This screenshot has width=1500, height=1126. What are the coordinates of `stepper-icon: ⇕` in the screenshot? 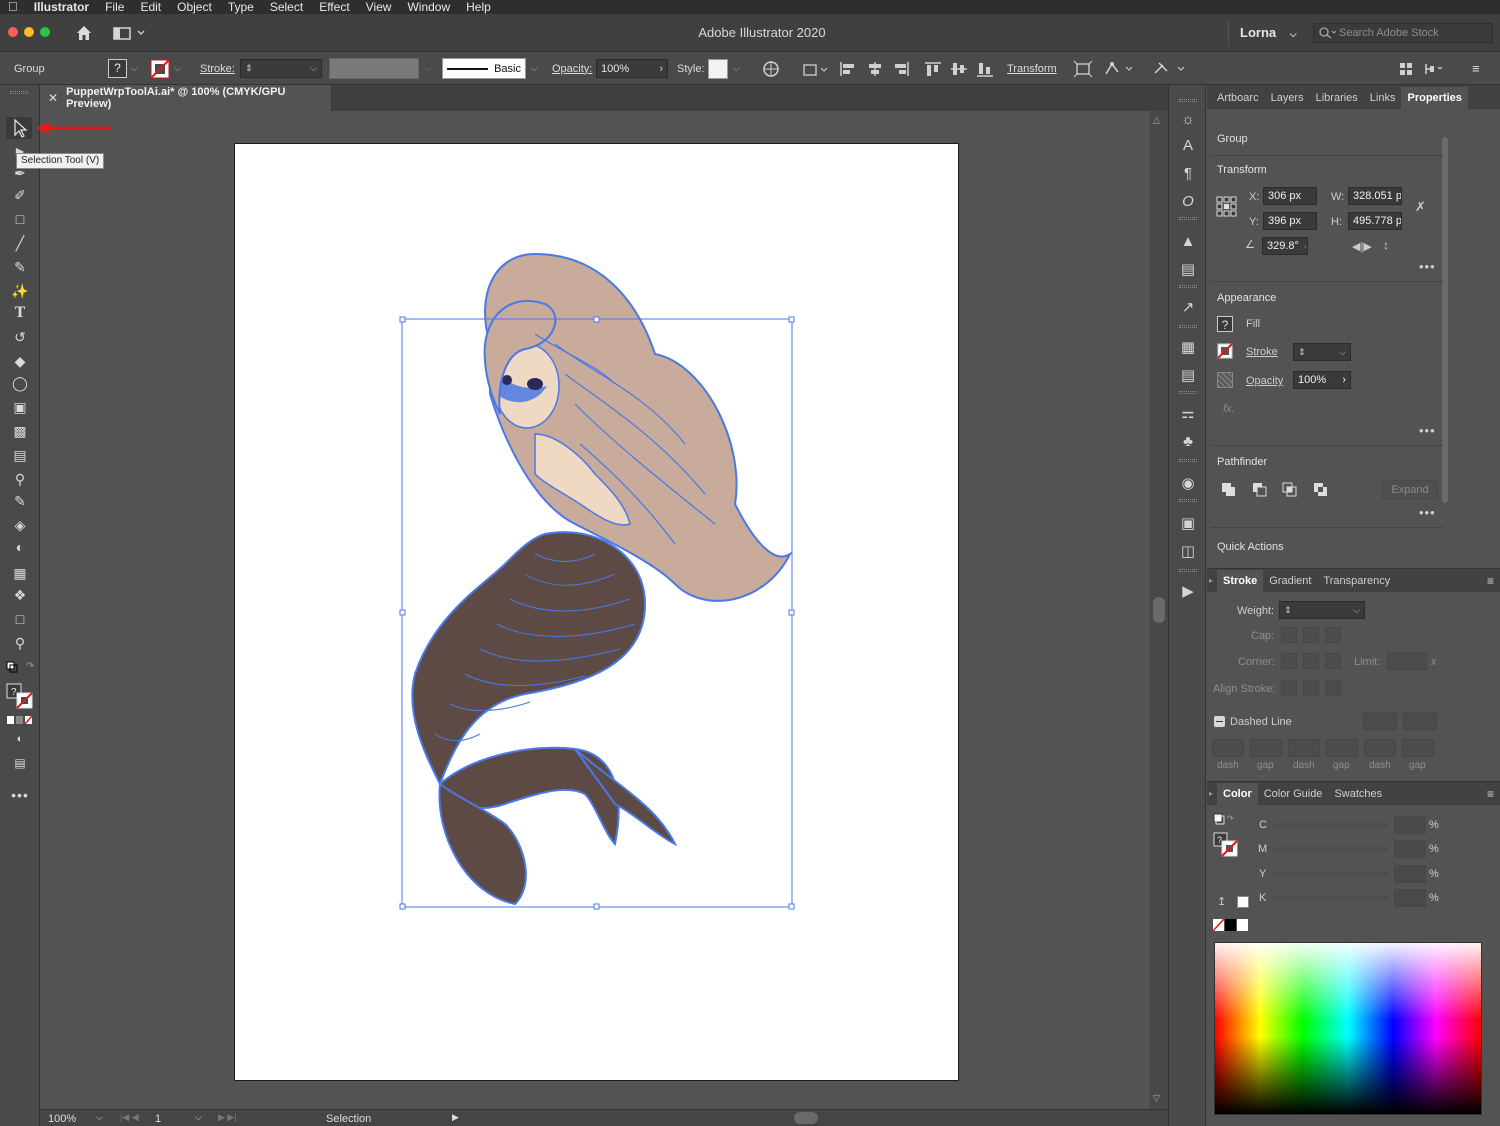 It's located at (1288, 610).